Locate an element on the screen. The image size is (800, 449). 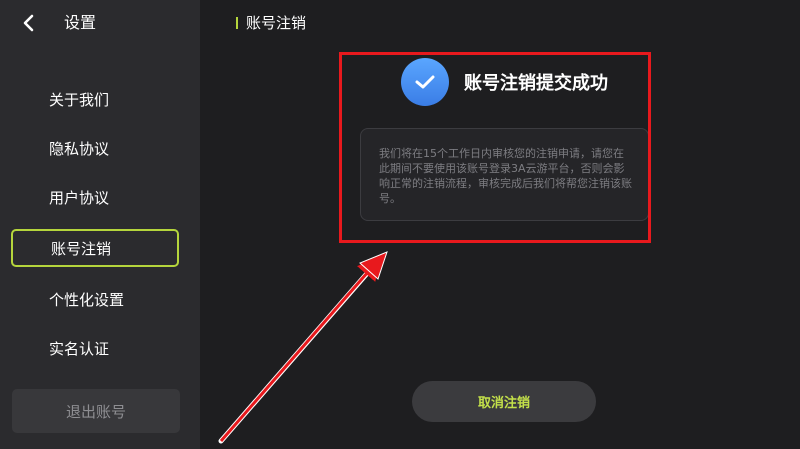
sidebar-title: 设置 is located at coordinates (80, 22).